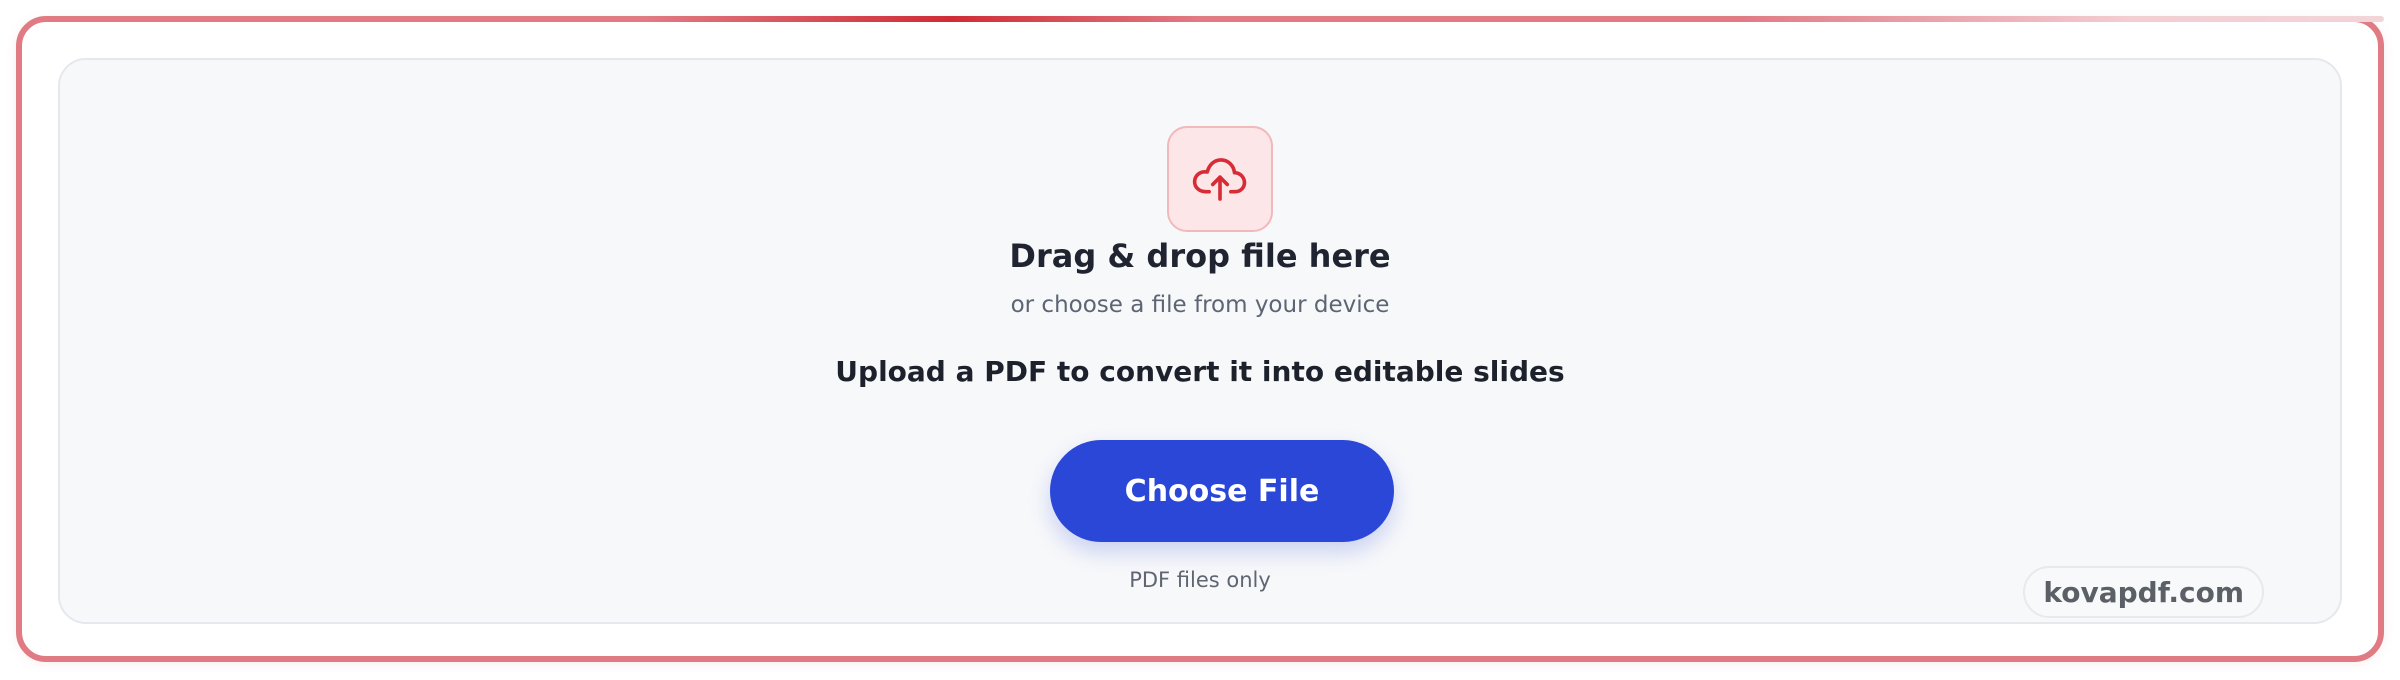 The image size is (2400, 680). What do you see at coordinates (1200, 305) in the screenshot?
I see `dropzone-subtitle: or choose a file from your device` at bounding box center [1200, 305].